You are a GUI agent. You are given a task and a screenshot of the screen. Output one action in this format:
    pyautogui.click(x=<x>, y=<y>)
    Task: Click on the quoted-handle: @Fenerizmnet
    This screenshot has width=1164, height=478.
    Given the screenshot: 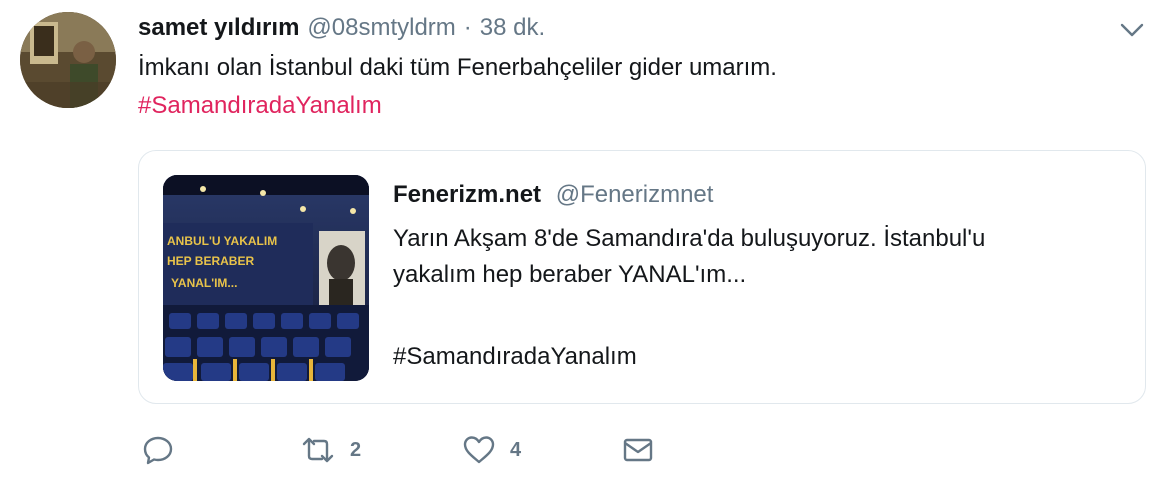 What is the action you would take?
    pyautogui.click(x=635, y=194)
    